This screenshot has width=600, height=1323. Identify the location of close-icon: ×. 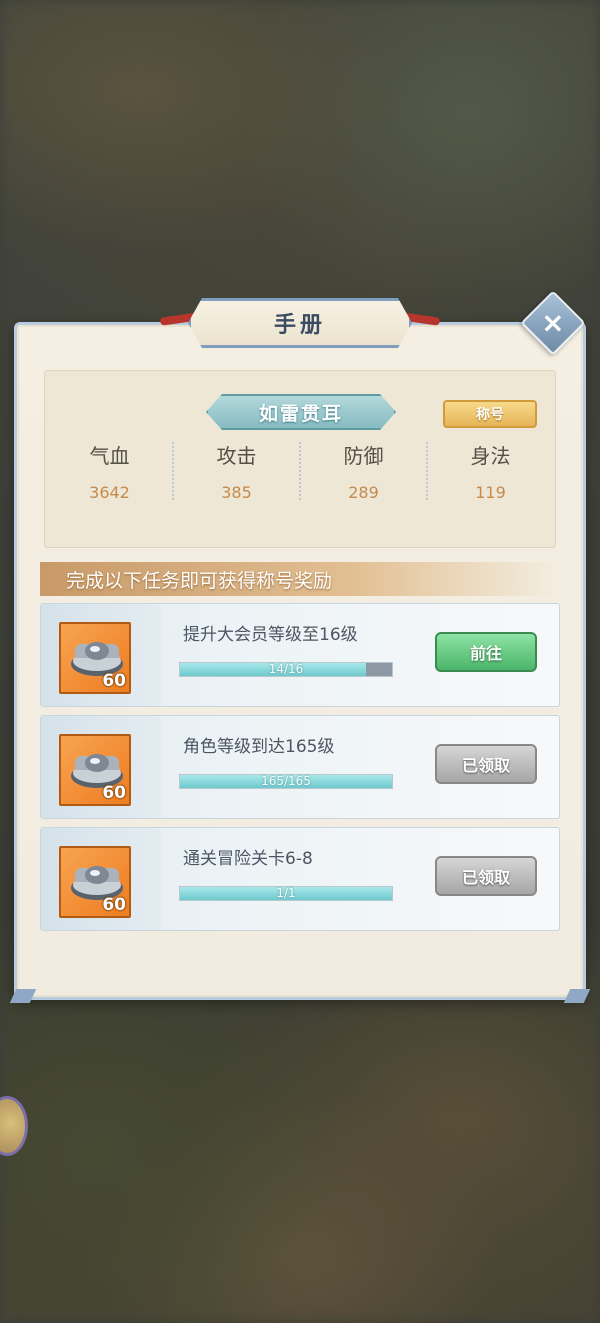
(553, 322).